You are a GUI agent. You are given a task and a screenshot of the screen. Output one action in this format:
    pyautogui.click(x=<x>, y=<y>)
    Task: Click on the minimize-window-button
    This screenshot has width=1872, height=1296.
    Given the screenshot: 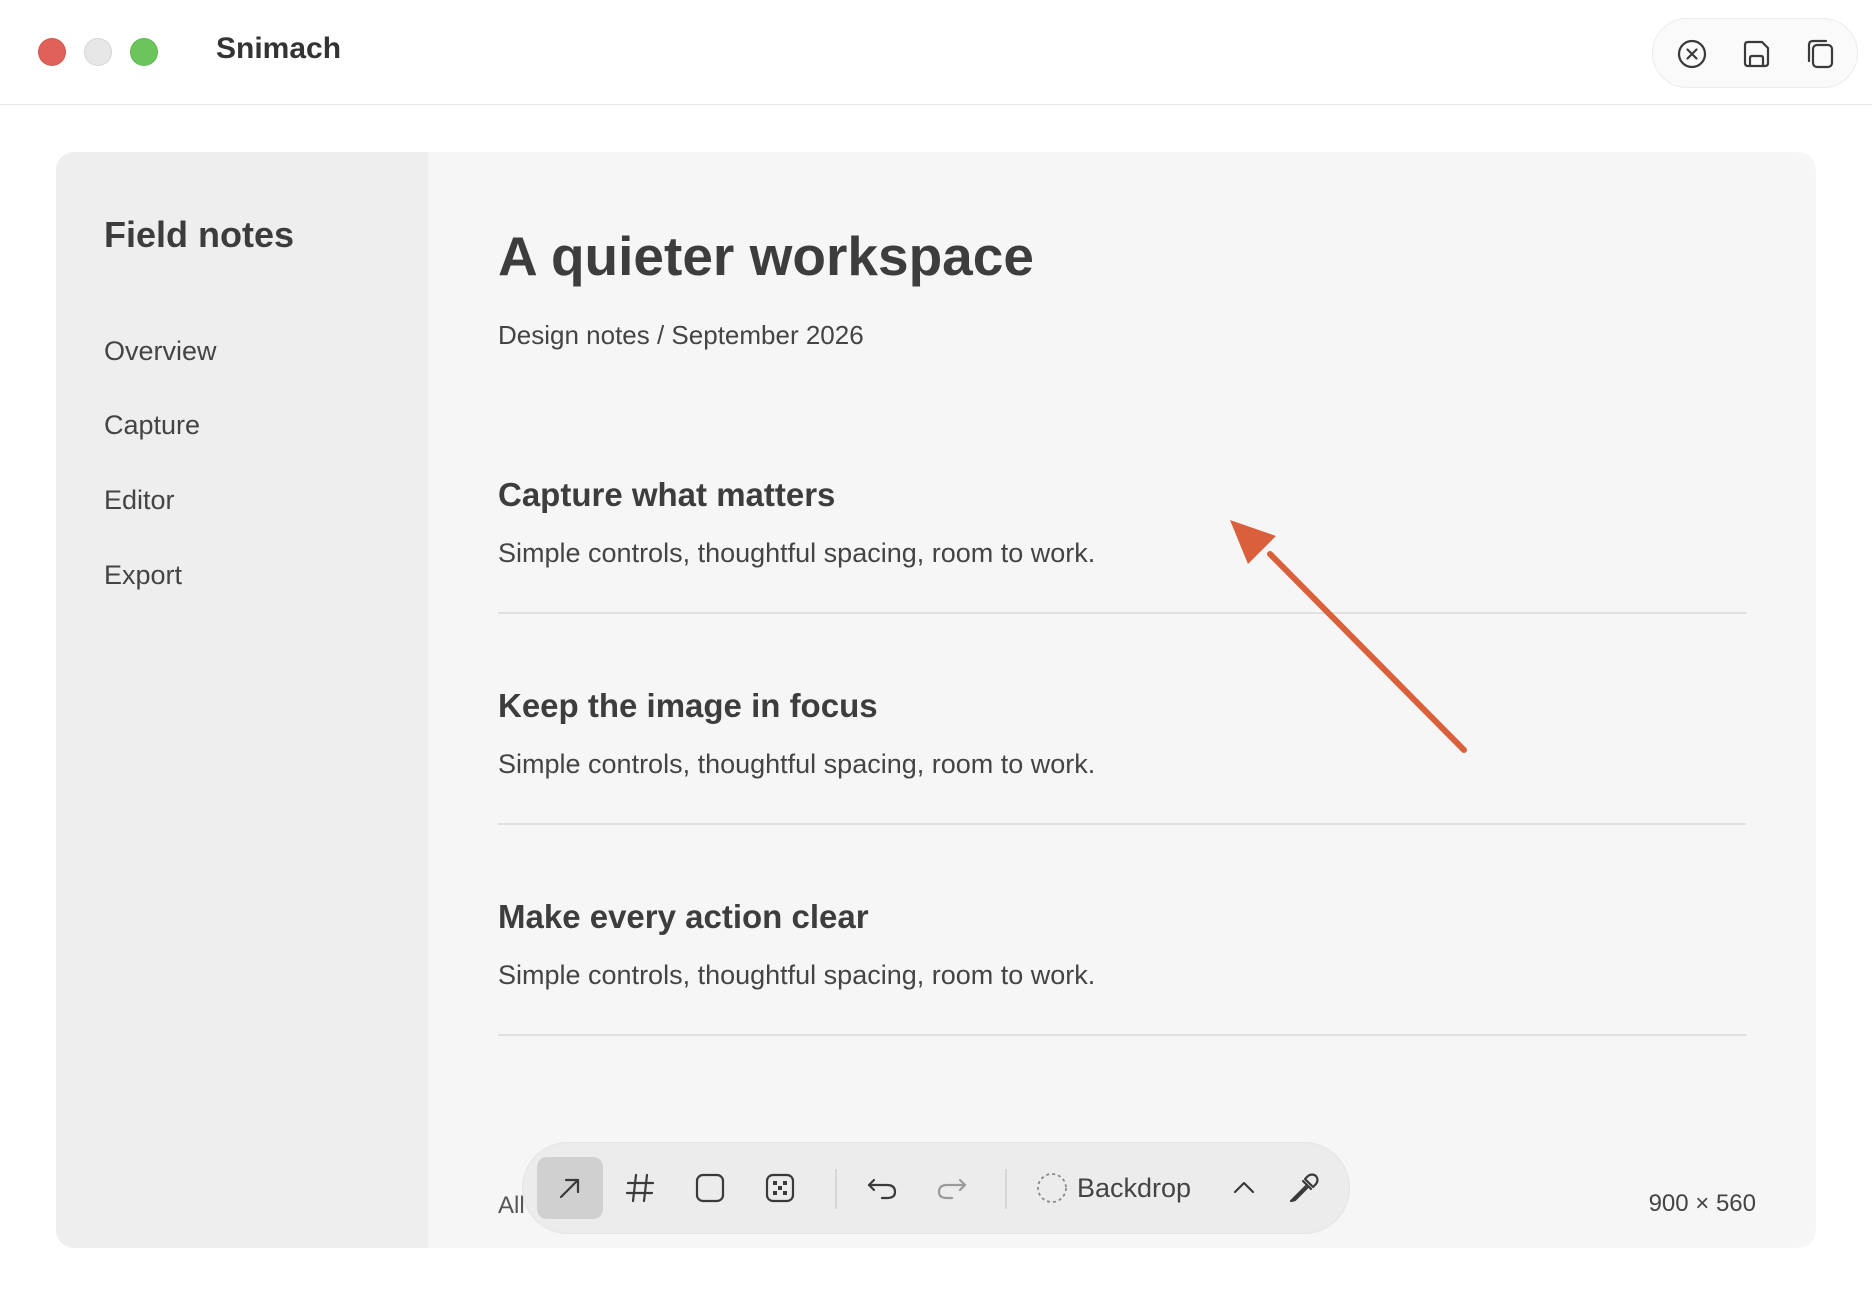 What is the action you would take?
    pyautogui.click(x=98, y=52)
    